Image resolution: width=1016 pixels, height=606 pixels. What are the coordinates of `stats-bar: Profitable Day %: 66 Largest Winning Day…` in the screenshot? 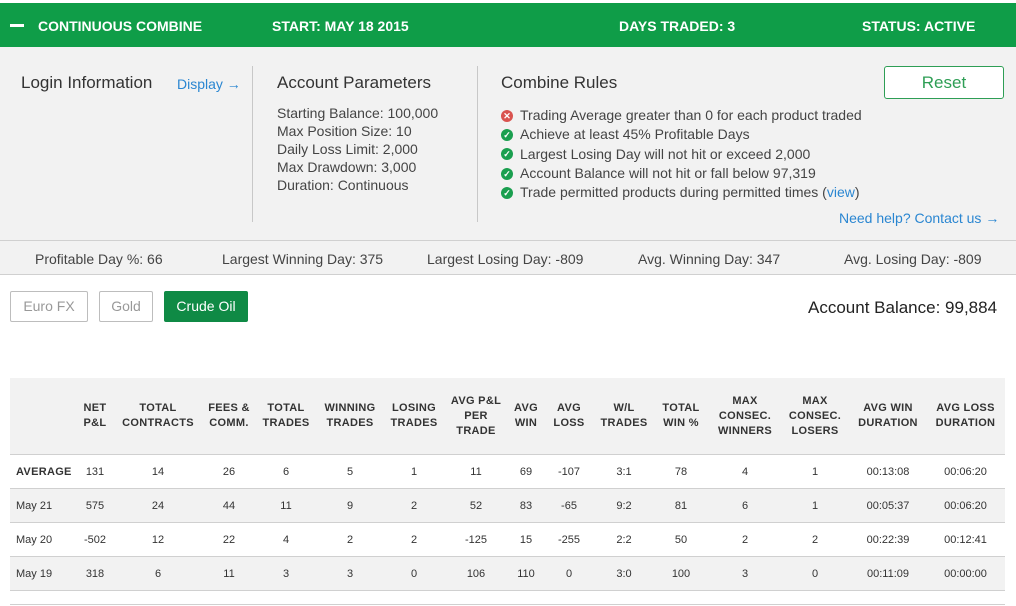 It's located at (508, 257).